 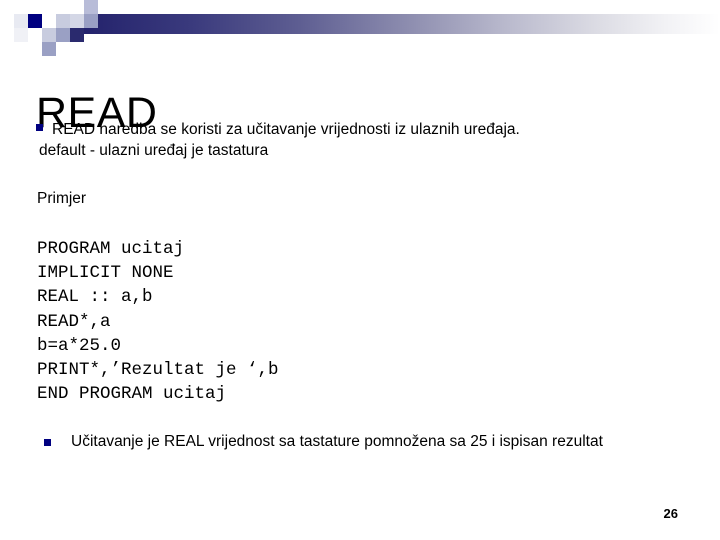 I want to click on page-number: 26, so click(x=670, y=513).